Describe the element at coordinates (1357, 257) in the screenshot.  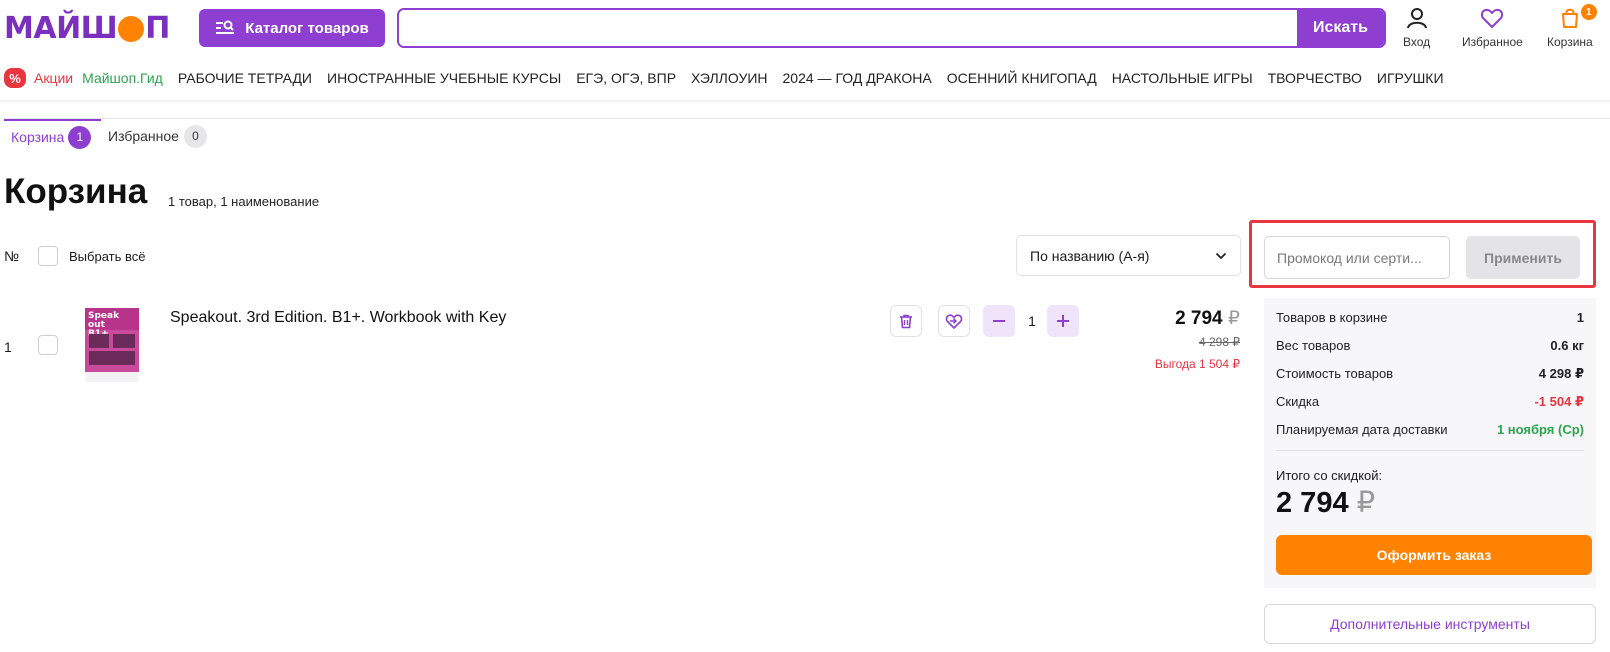
I see `promo-code-input` at that location.